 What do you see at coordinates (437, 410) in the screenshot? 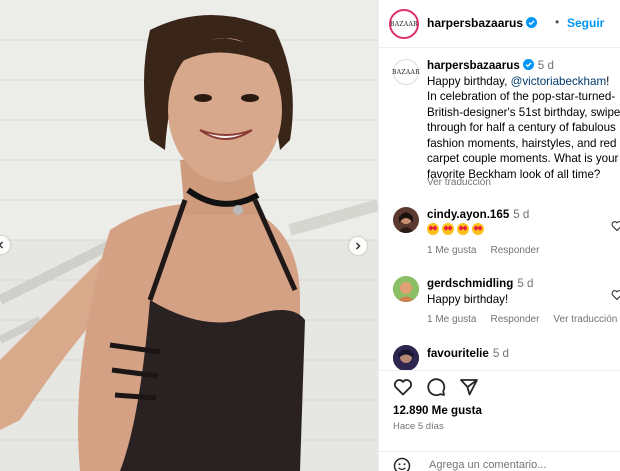
I see `likes-count: 12.890 Me gusta` at bounding box center [437, 410].